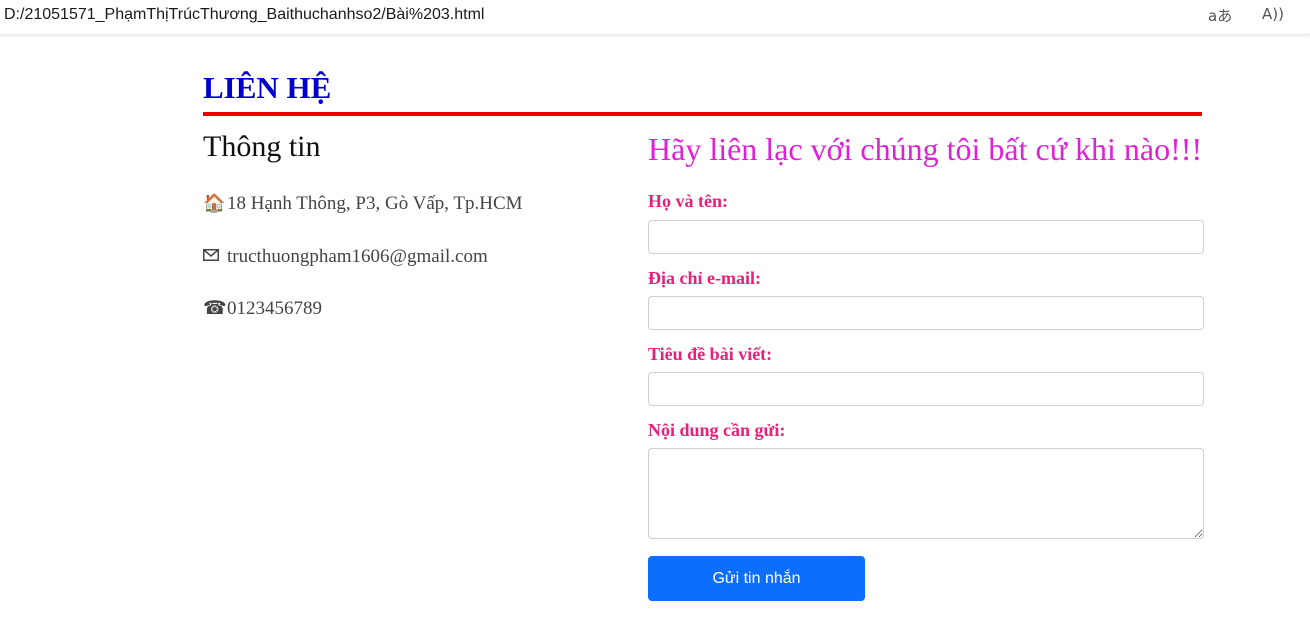 This screenshot has width=1310, height=625. I want to click on envelope-icon, so click(215, 256).